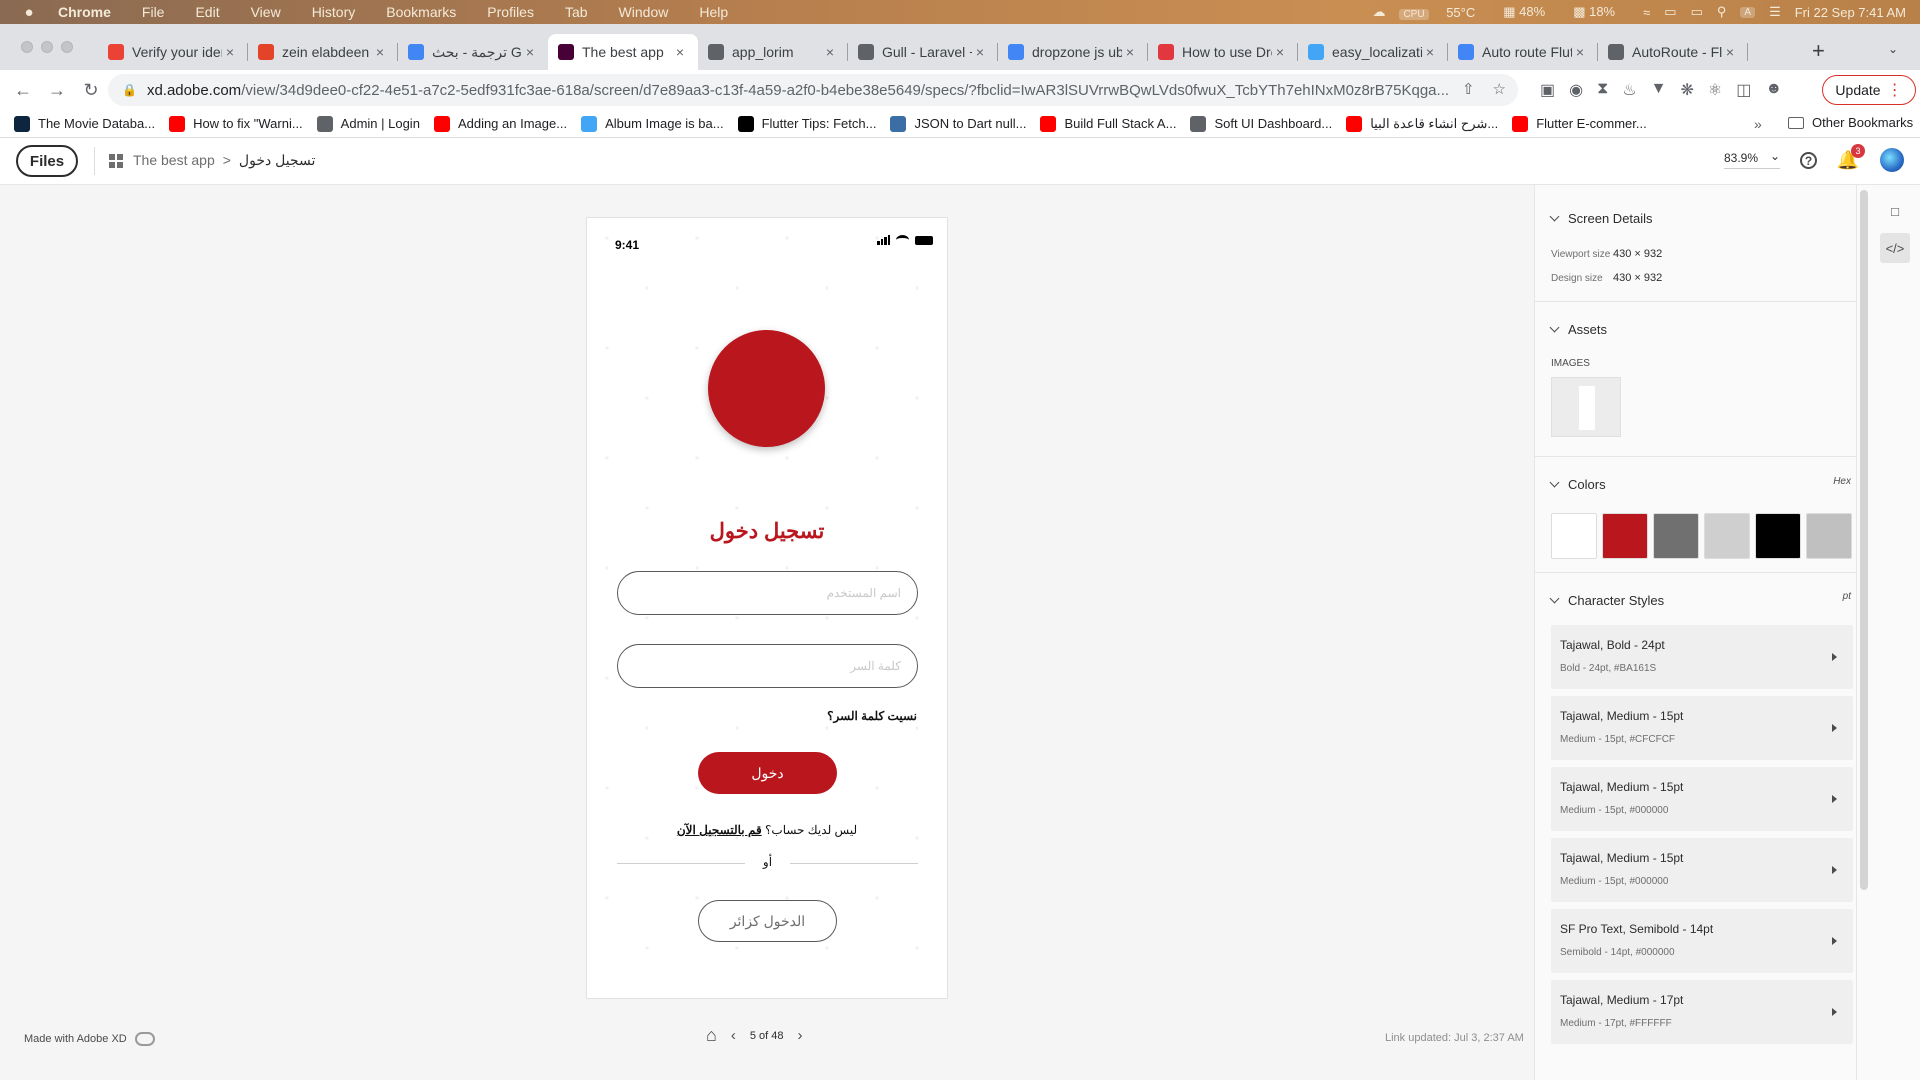 The height and width of the screenshot is (1080, 1920). I want to click on password-field: كلمة السر, so click(767, 666).